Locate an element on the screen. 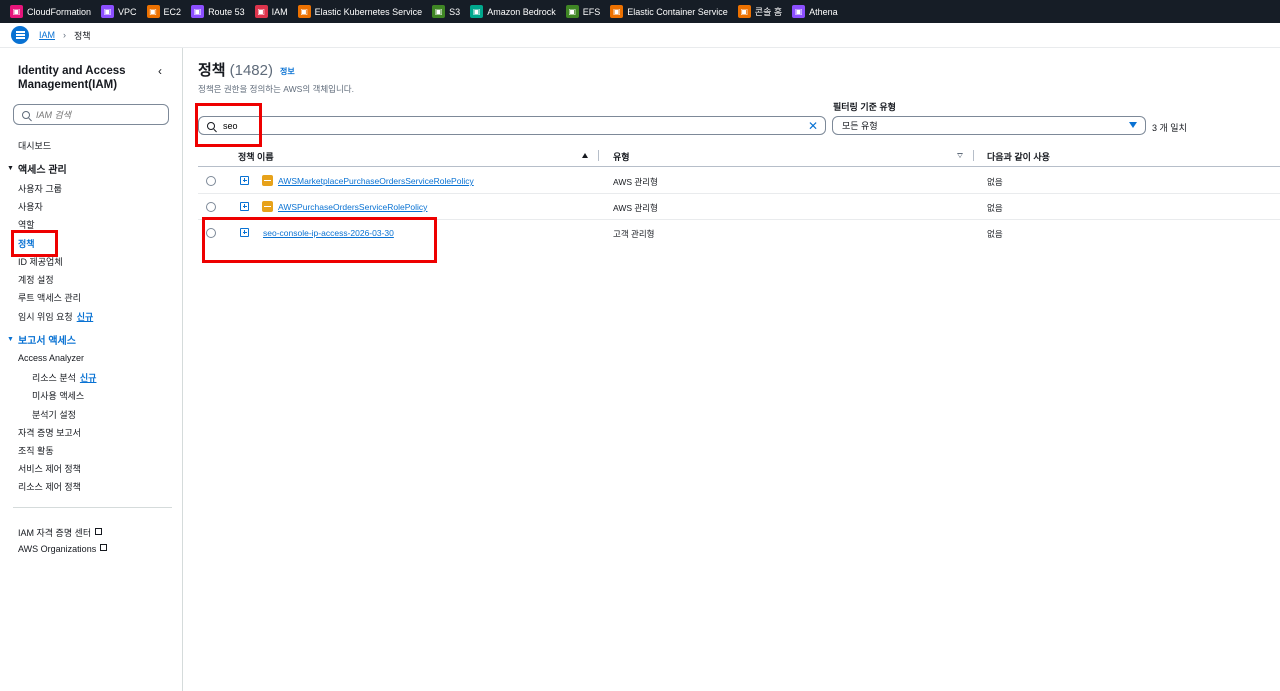  sidebar-item-dashboard: 대시보드 is located at coordinates (34, 145).